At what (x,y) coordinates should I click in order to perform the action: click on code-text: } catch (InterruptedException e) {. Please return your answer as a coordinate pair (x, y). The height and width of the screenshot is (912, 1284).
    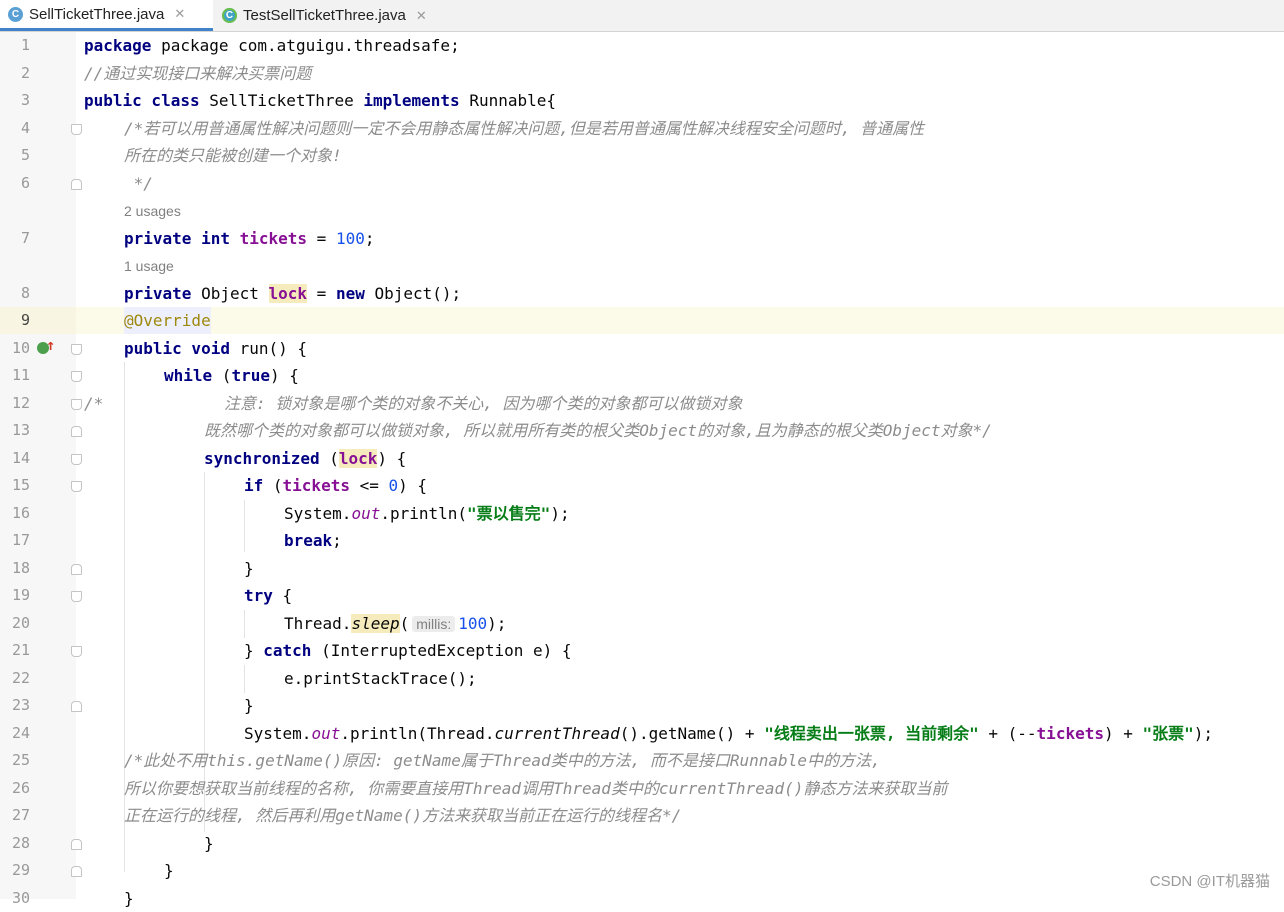
    Looking at the image, I should click on (408, 650).